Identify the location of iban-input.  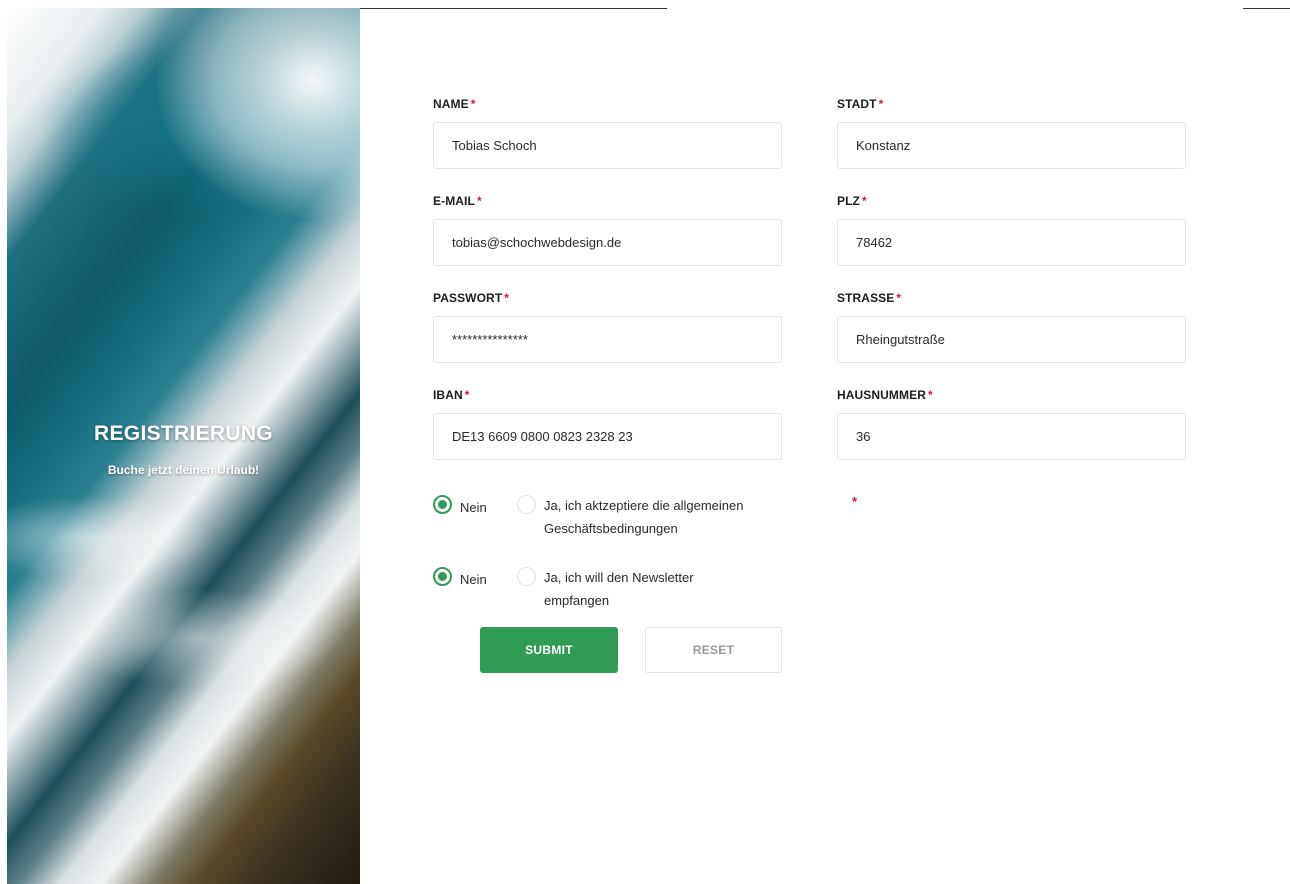
(607, 436).